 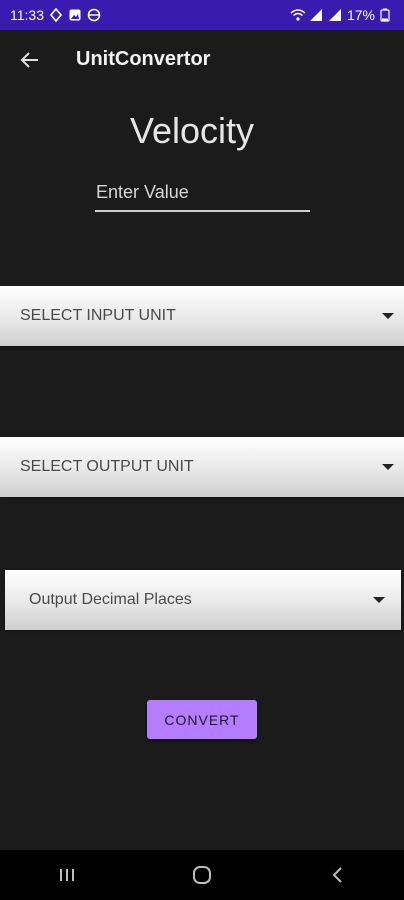 I want to click on input-unit-dropdown: SELECT INPUT UNIT, so click(x=202, y=316).